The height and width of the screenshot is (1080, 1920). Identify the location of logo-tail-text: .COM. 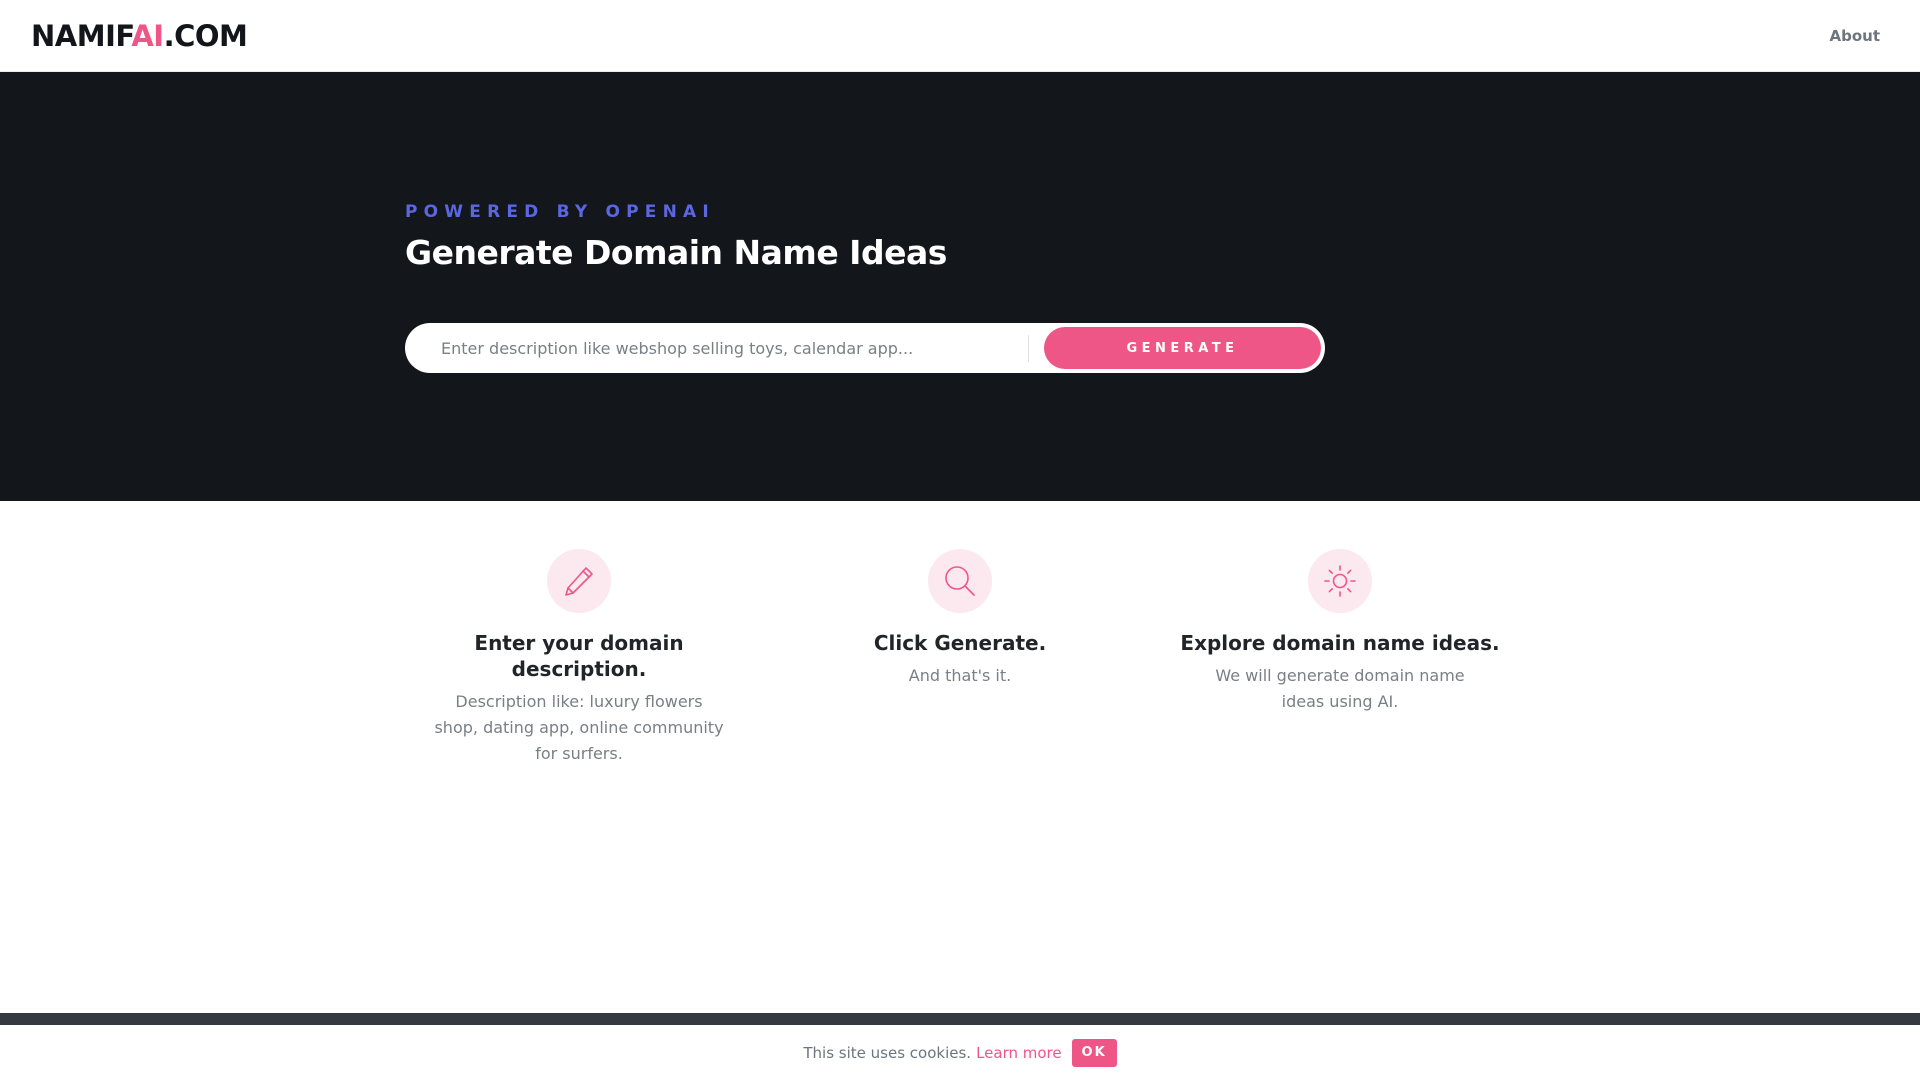
(205, 35).